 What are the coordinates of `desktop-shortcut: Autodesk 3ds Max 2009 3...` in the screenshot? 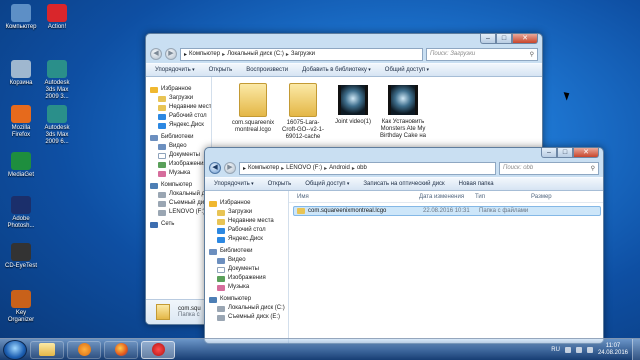 It's located at (57, 80).